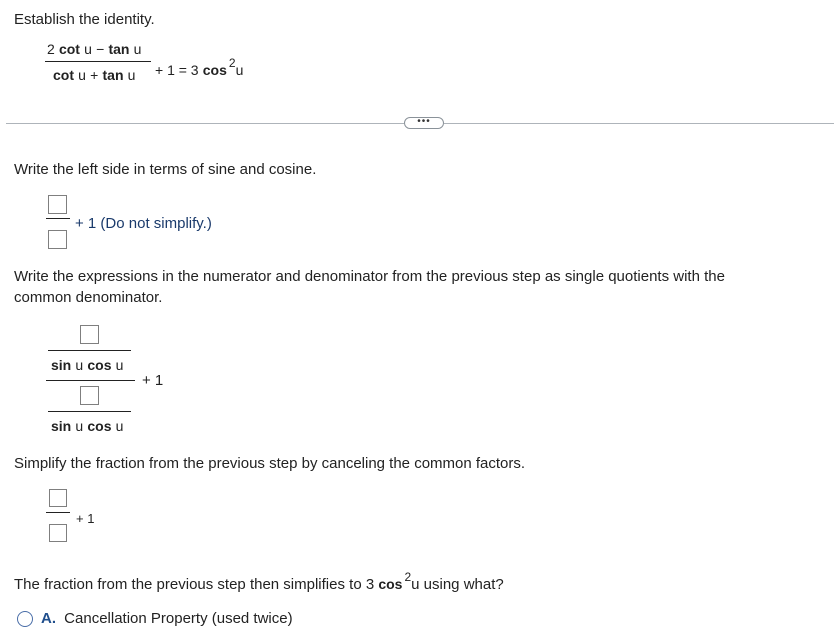  I want to click on option-a-label: Cancellation Property (used twice), so click(178, 618).